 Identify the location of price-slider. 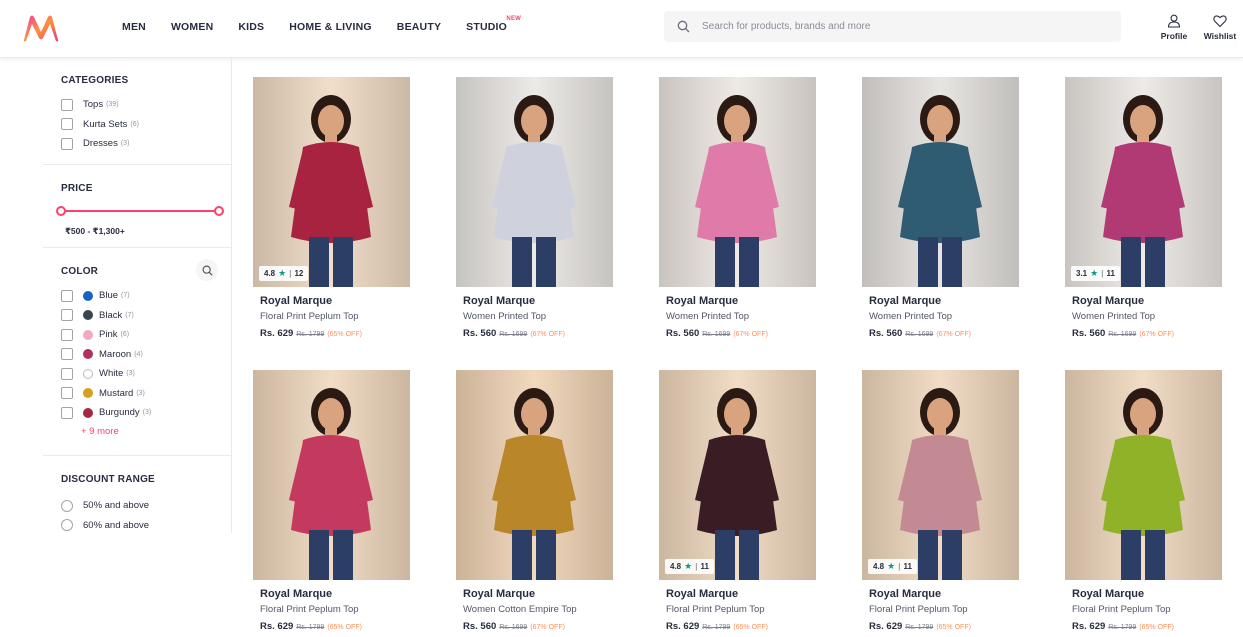
(140, 211).